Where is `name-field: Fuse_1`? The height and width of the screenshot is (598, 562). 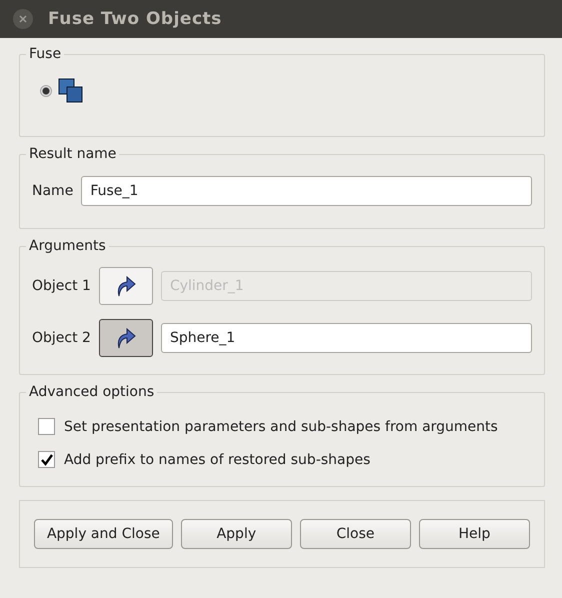 name-field: Fuse_1 is located at coordinates (306, 191).